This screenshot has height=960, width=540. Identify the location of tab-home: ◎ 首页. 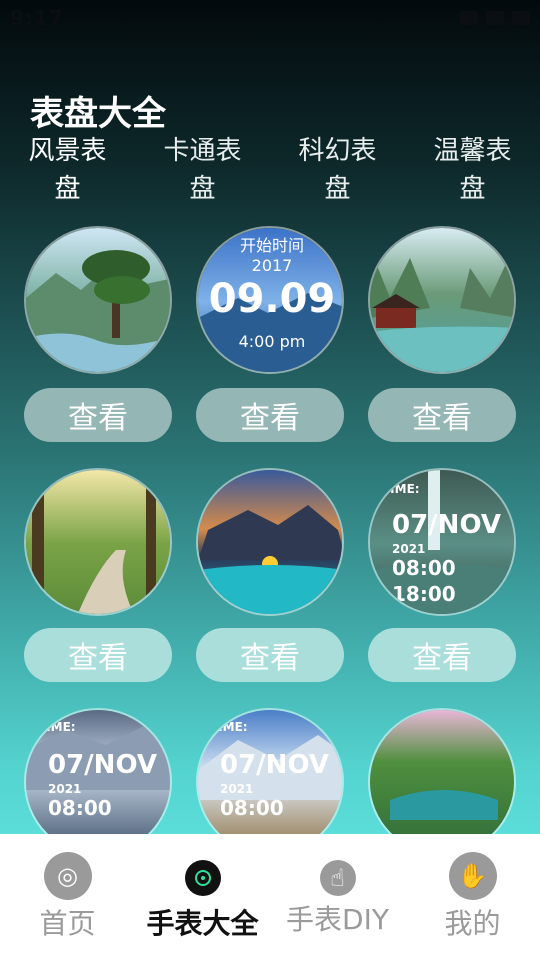
(67, 897).